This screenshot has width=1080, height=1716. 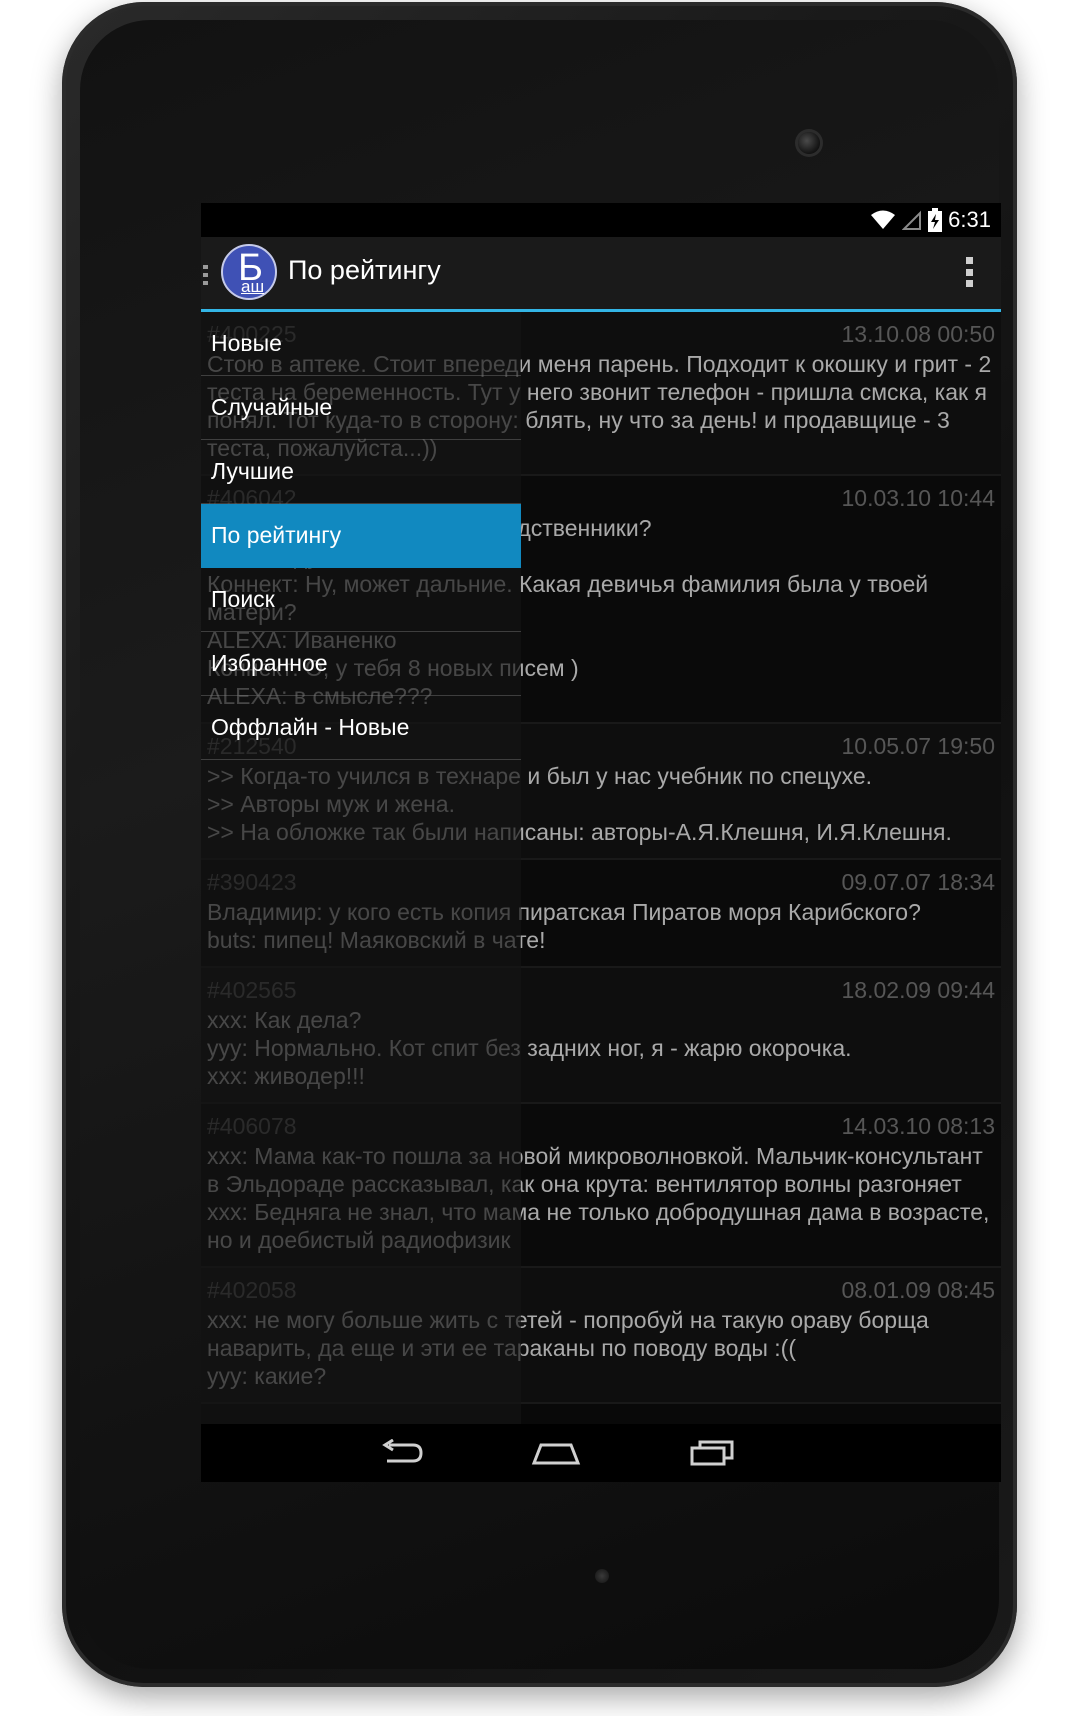 I want to click on quote-date: 10.03.10 10:44, so click(x=918, y=498).